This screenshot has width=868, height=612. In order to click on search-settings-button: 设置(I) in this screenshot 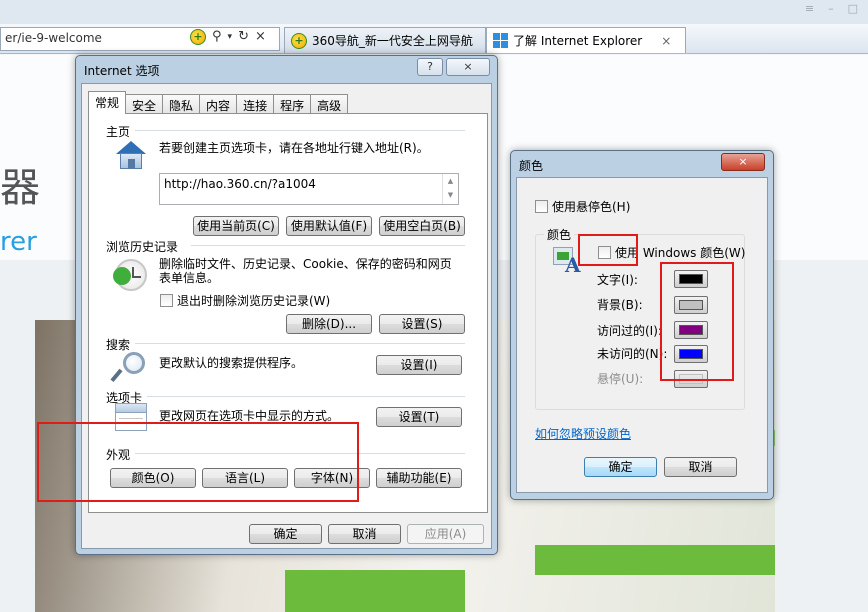, I will do `click(419, 365)`.